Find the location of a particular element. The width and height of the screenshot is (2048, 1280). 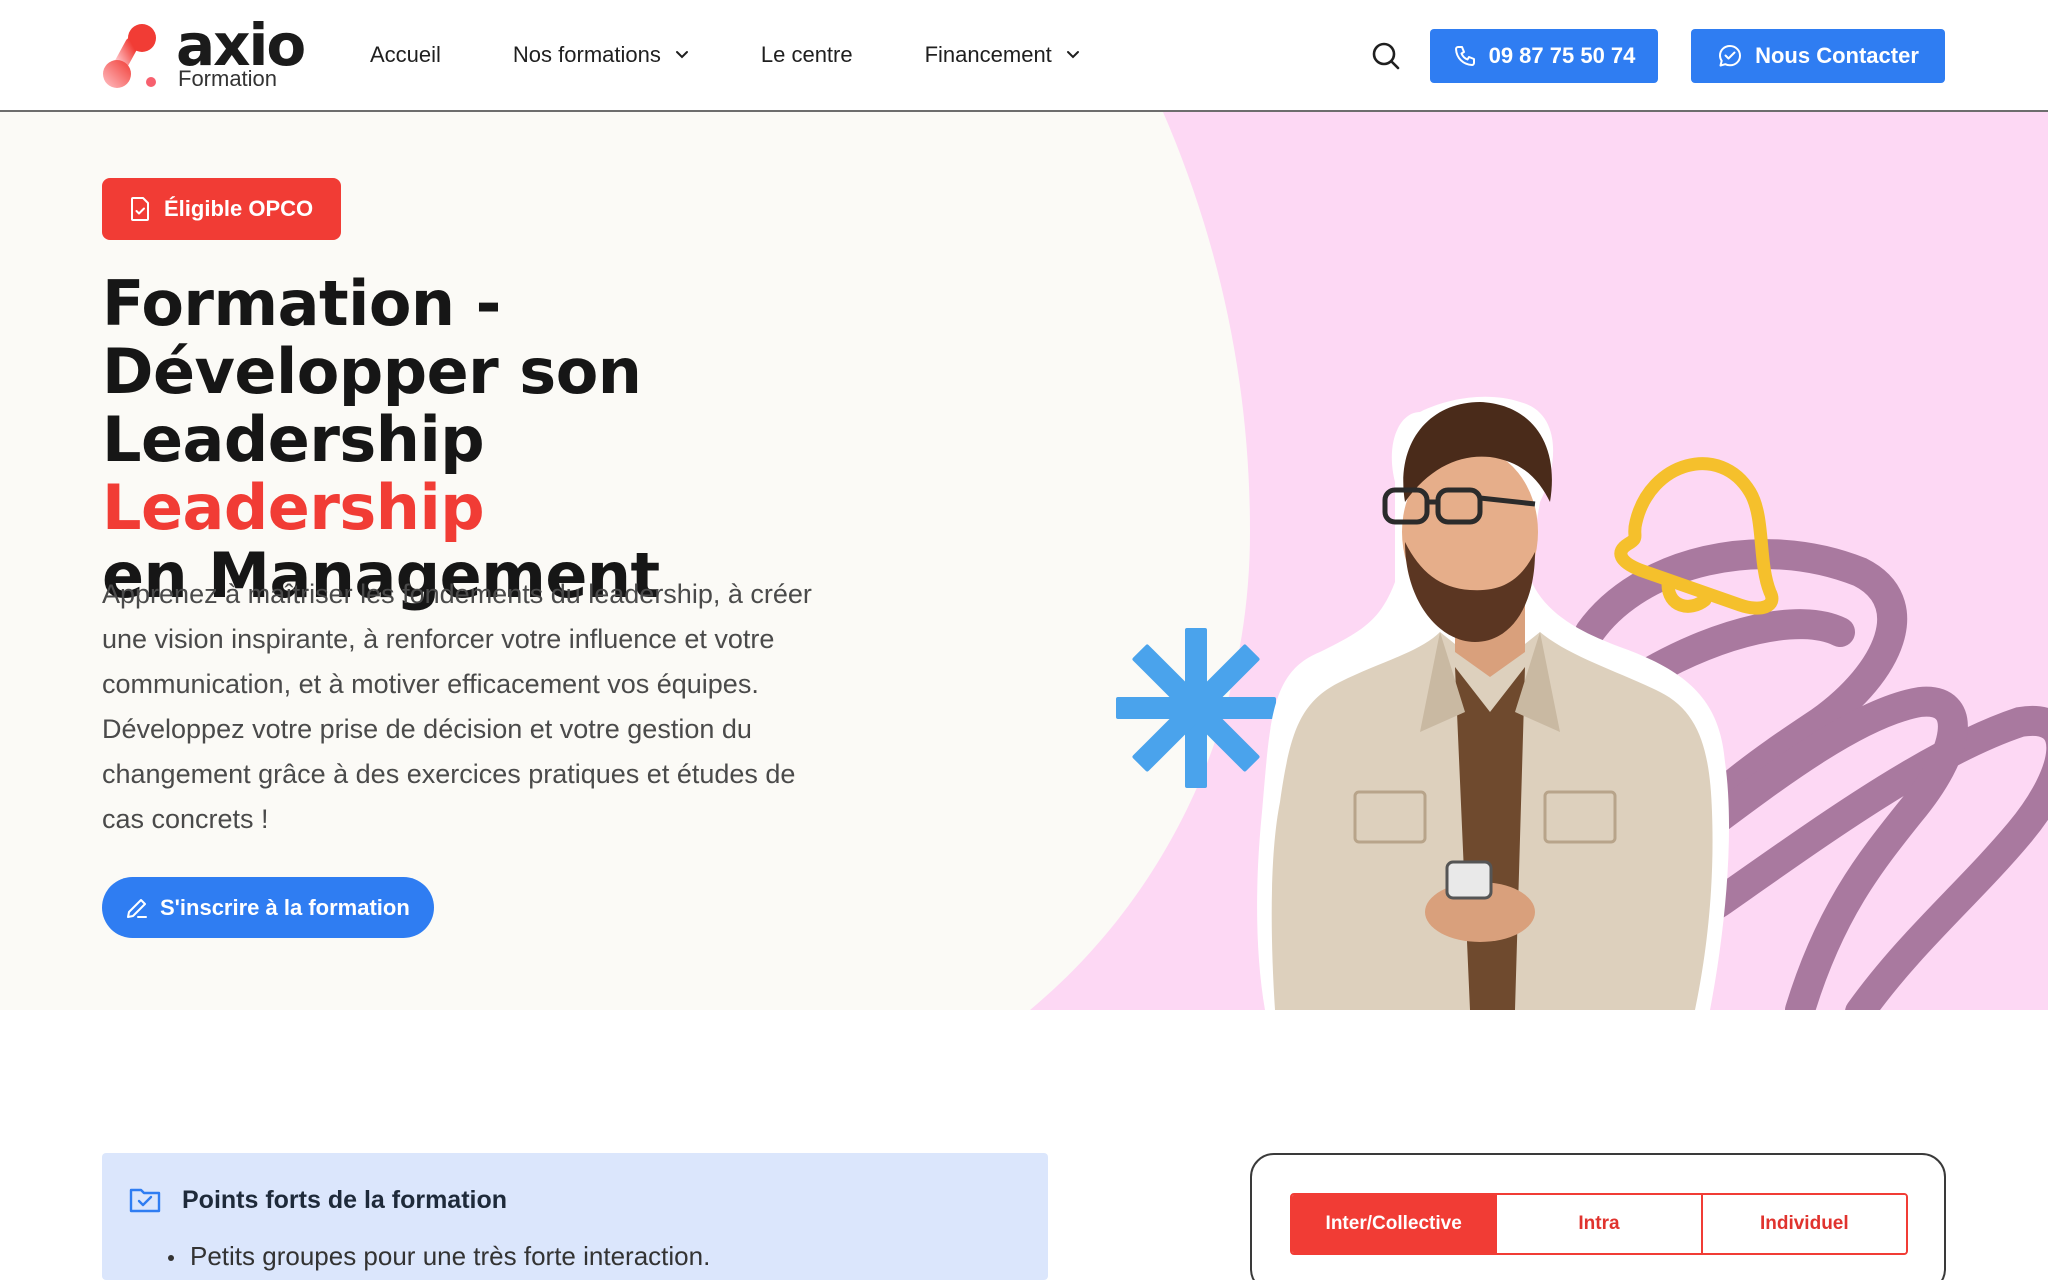

tab-inter-collective: Inter/Collective is located at coordinates (1394, 1224).